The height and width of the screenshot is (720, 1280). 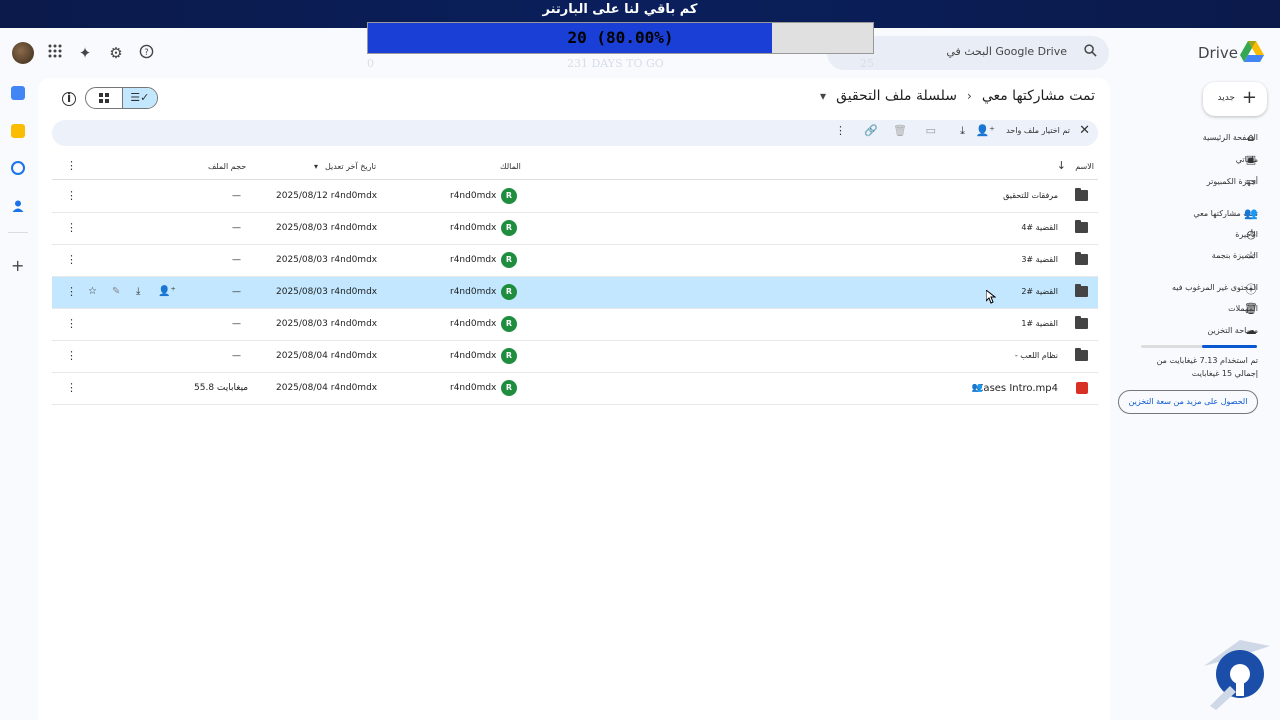 I want to click on move-folder-icon: ▭, so click(x=931, y=130).